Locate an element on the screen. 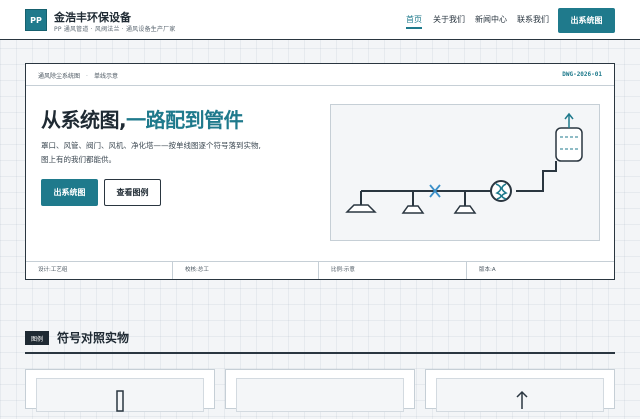  outlet-duct is located at coordinates (536, 176).